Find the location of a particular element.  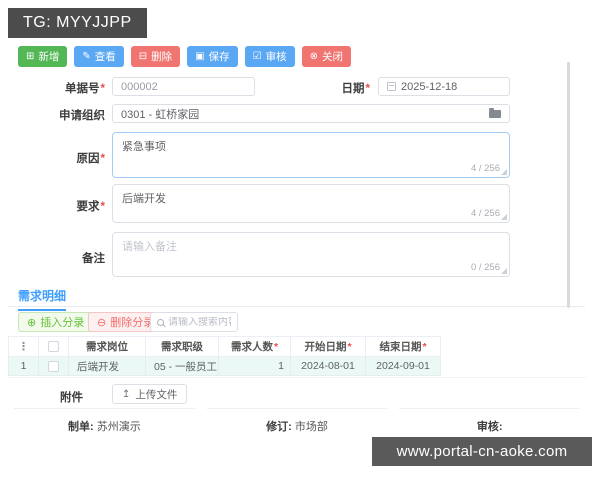

save-icon: ▣ is located at coordinates (200, 56).